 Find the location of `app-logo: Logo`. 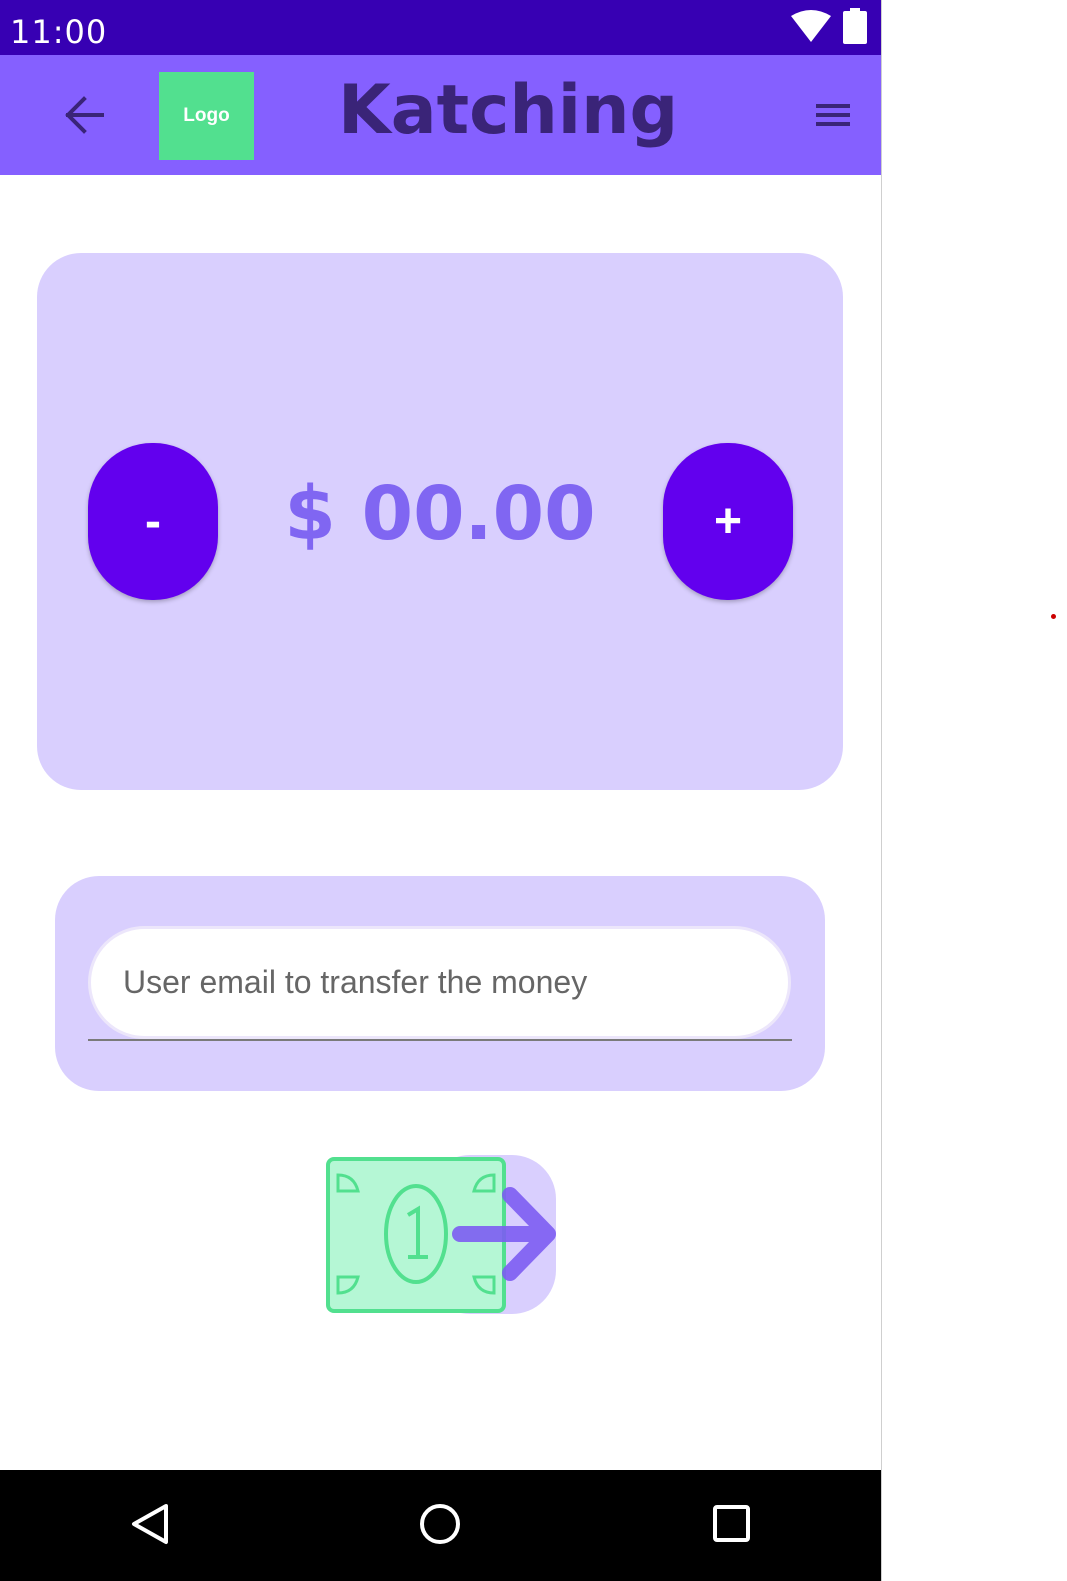

app-logo: Logo is located at coordinates (206, 116).